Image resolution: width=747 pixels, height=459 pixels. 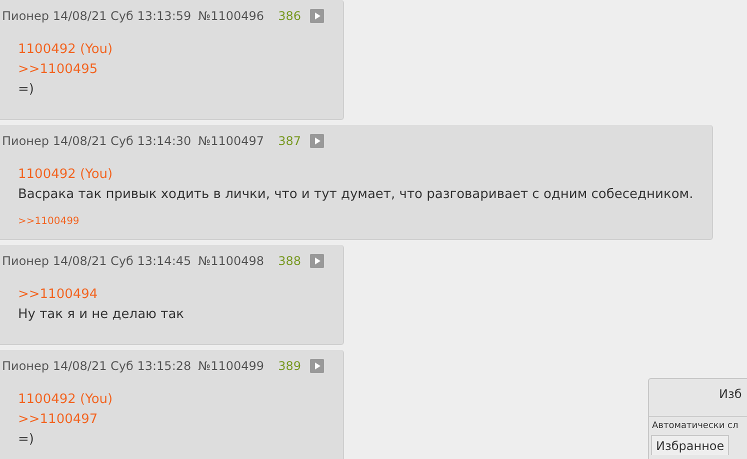 I want to click on reply-link: >>1100494, so click(x=171, y=295).